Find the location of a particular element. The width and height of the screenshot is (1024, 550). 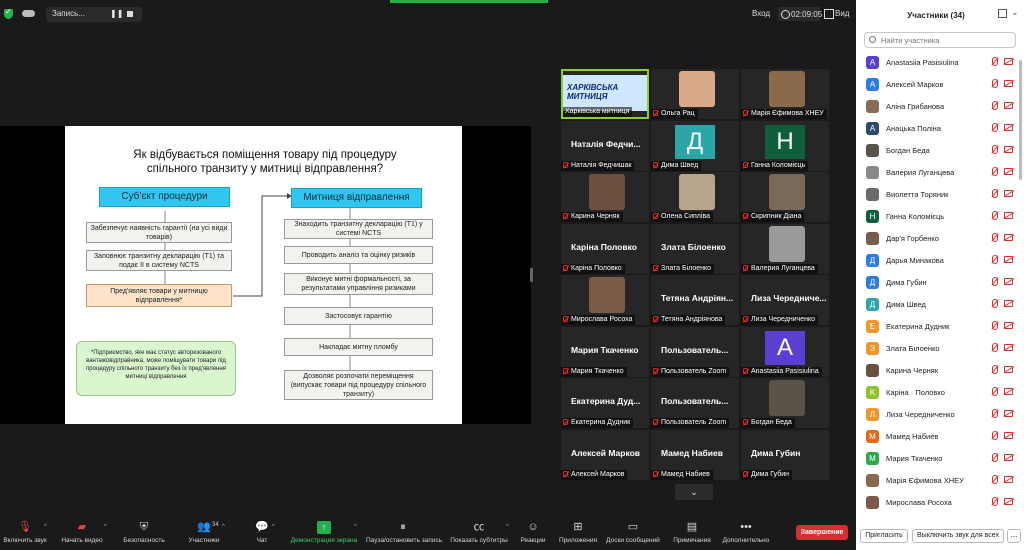

video-tile: Алексей Марков Алексей Марков is located at coordinates (605, 454).